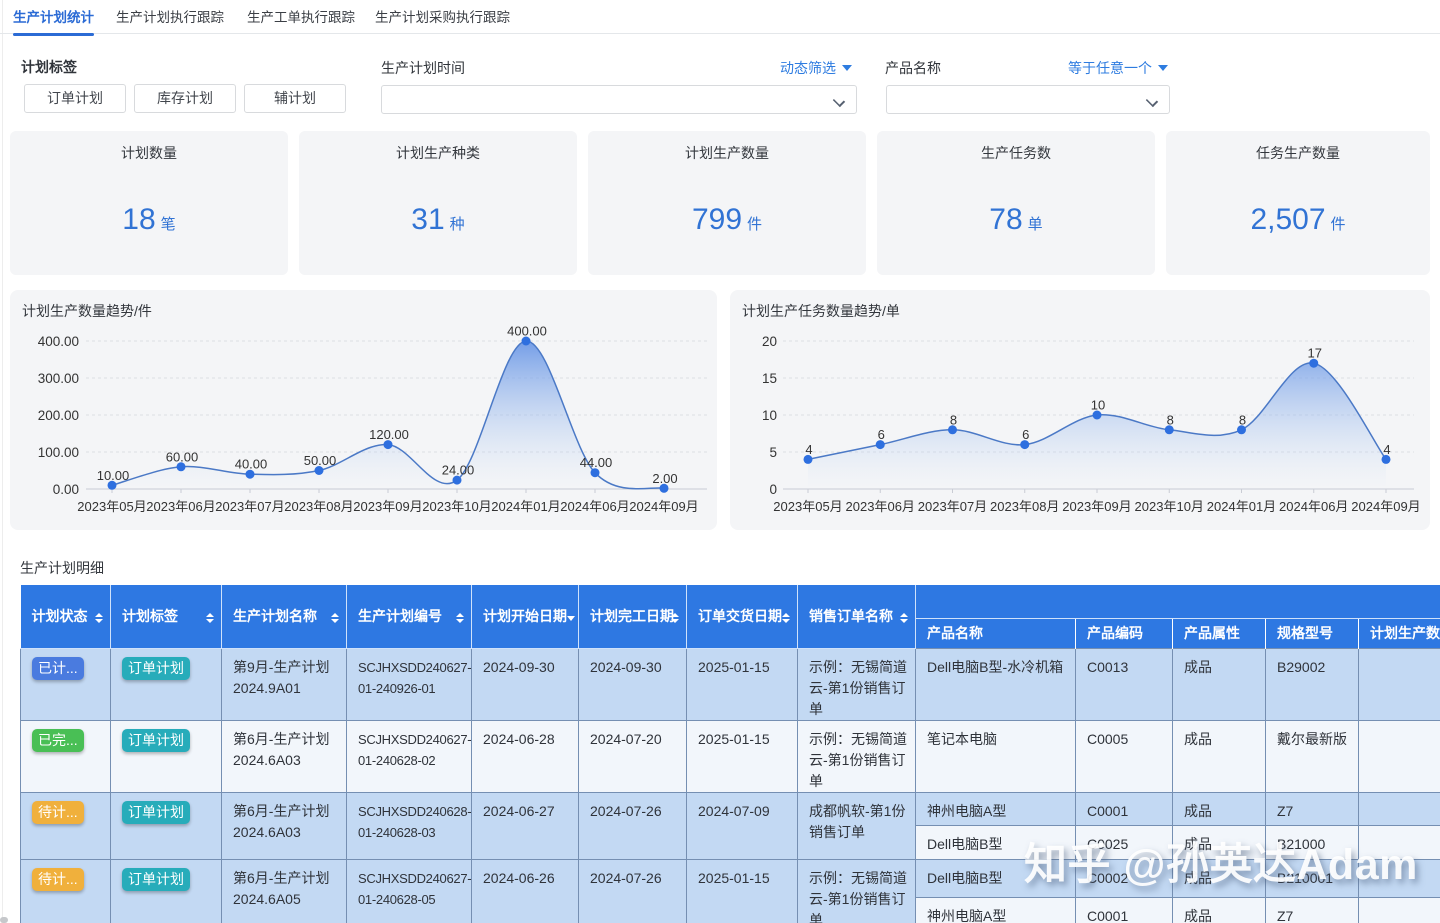 The height and width of the screenshot is (923, 1440). Describe the element at coordinates (773, 452) in the screenshot. I see `svg-text: 5` at that location.